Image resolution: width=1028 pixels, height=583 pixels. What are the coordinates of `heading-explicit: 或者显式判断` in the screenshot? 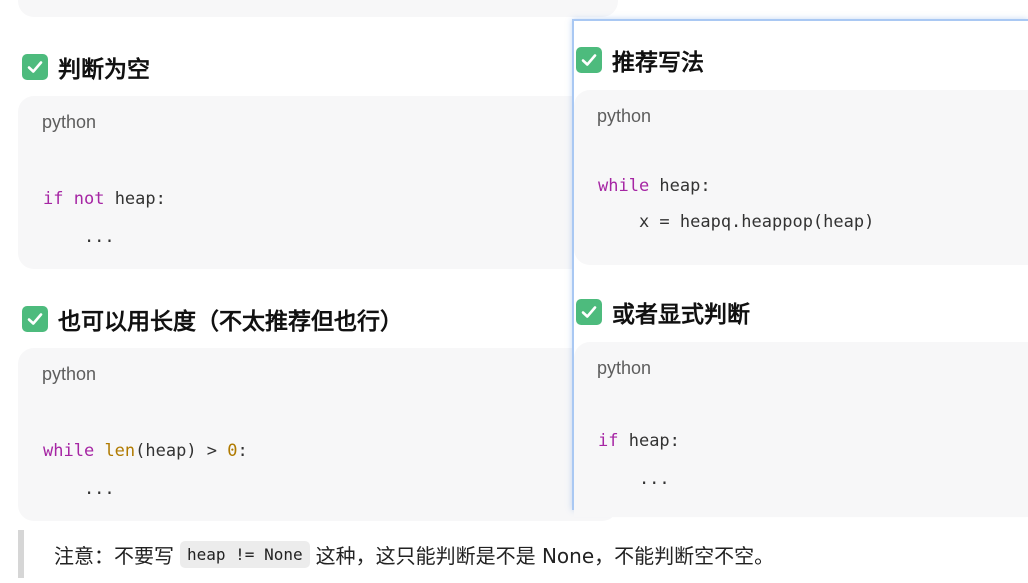 It's located at (663, 312).